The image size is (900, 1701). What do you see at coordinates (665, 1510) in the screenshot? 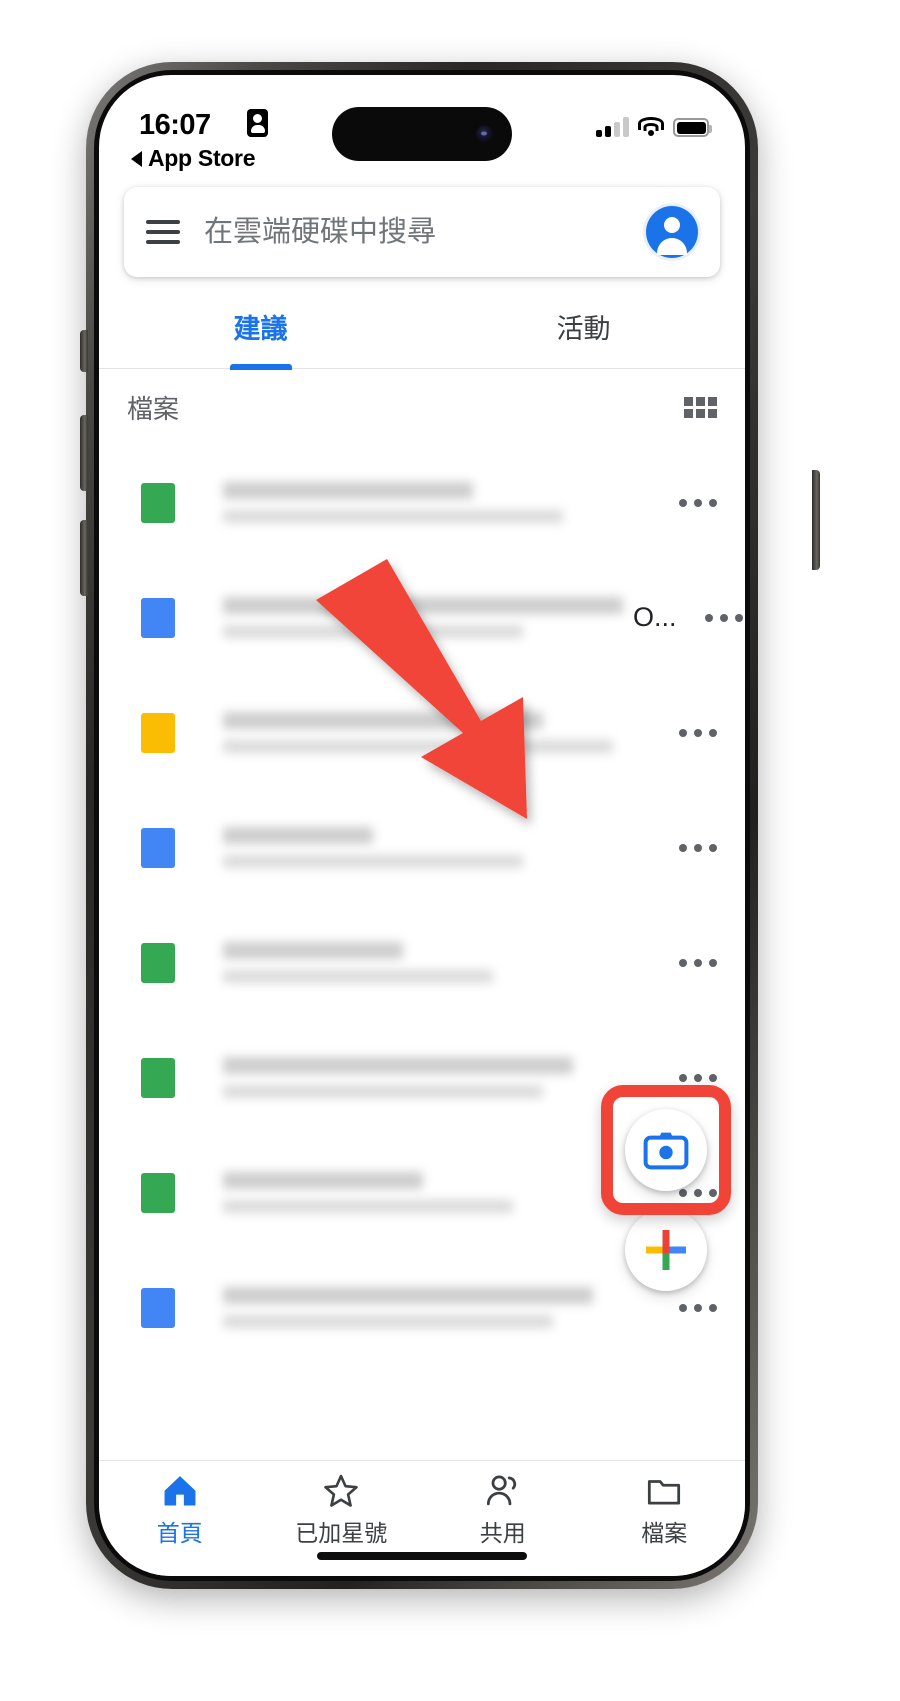
I see `nav-item-files: 檔案` at bounding box center [665, 1510].